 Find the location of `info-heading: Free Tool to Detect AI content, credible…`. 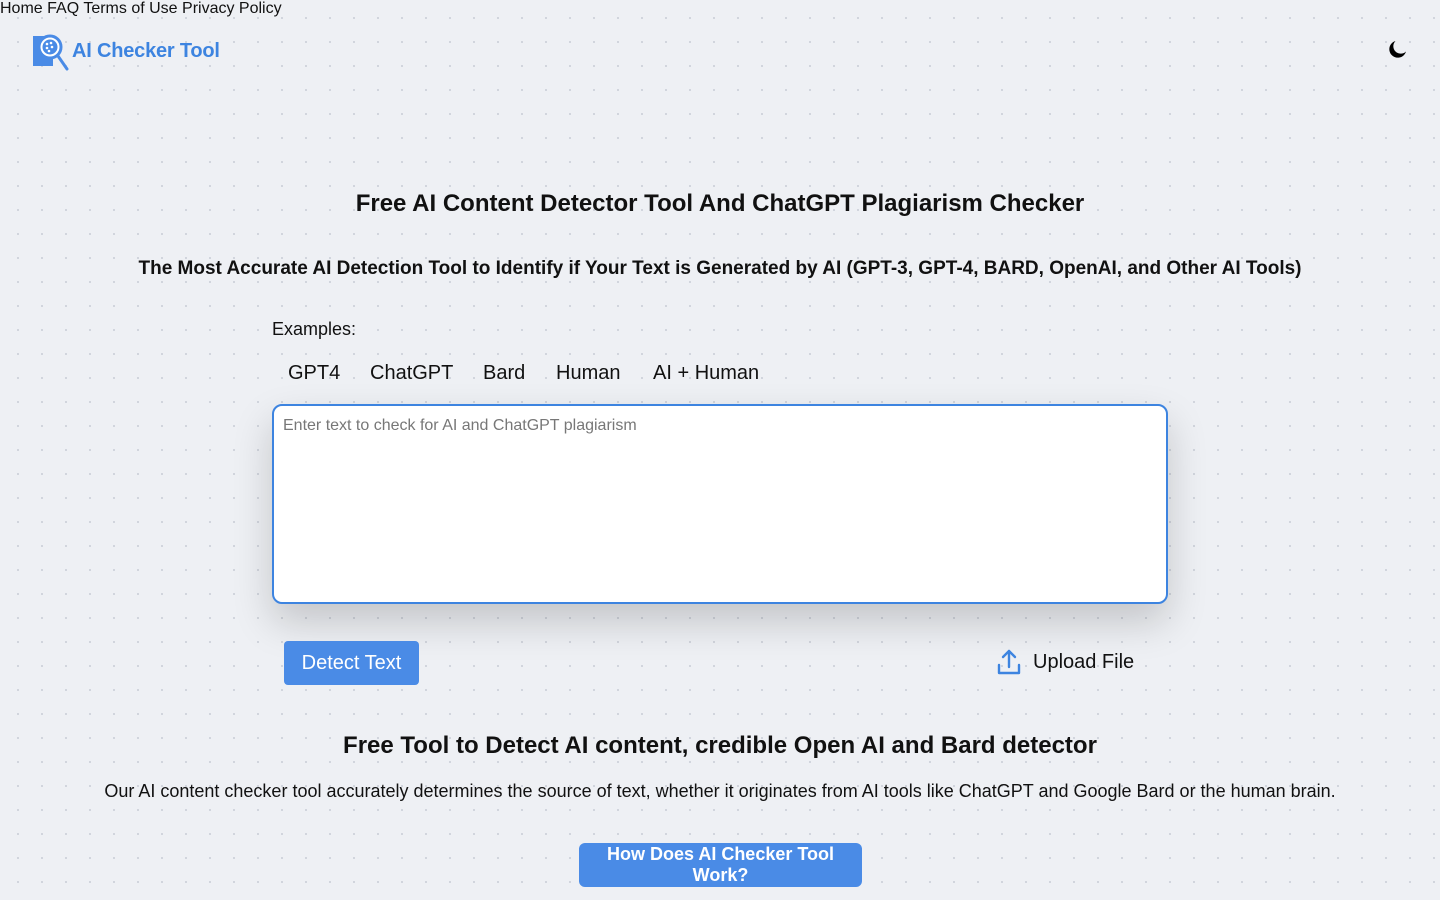

info-heading: Free Tool to Detect AI content, credible… is located at coordinates (720, 745).